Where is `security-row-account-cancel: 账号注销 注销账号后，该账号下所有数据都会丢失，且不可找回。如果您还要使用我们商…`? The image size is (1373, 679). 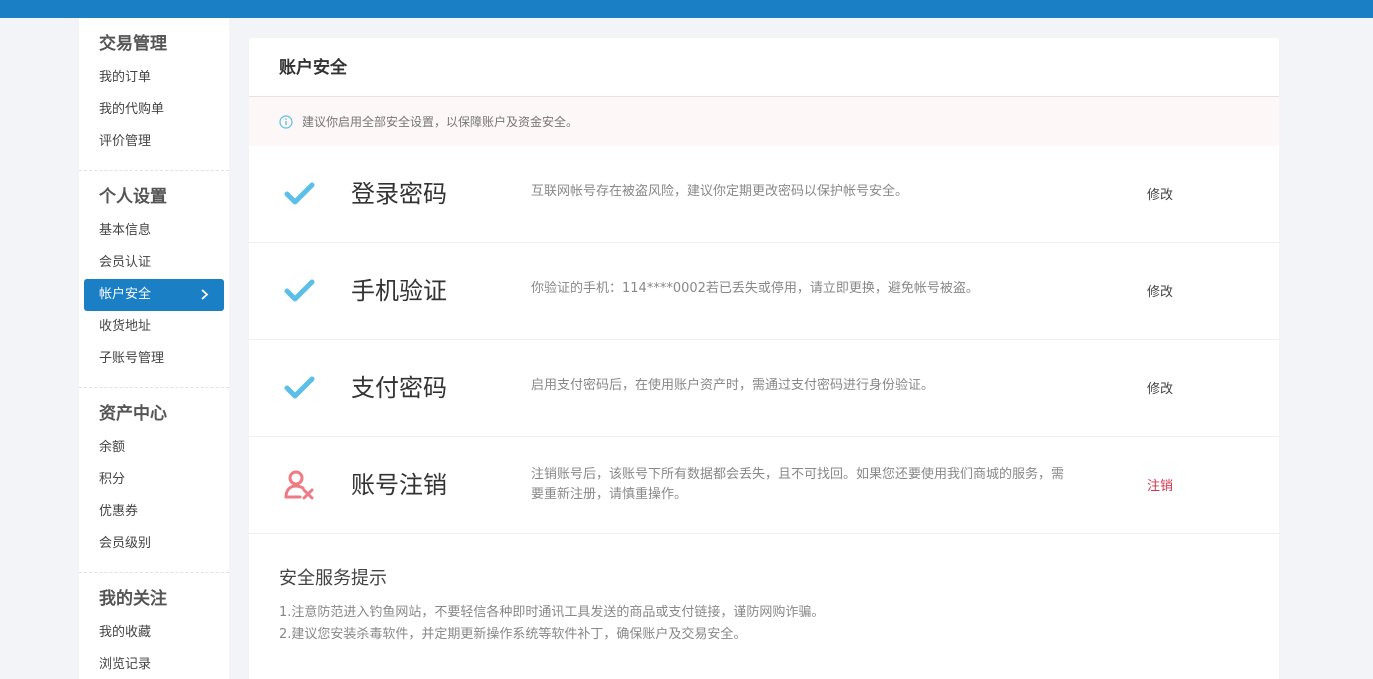 security-row-account-cancel: 账号注销 注销账号后，该账号下所有数据都会丢失，且不可找回。如果您还要使用我们商… is located at coordinates (764, 485).